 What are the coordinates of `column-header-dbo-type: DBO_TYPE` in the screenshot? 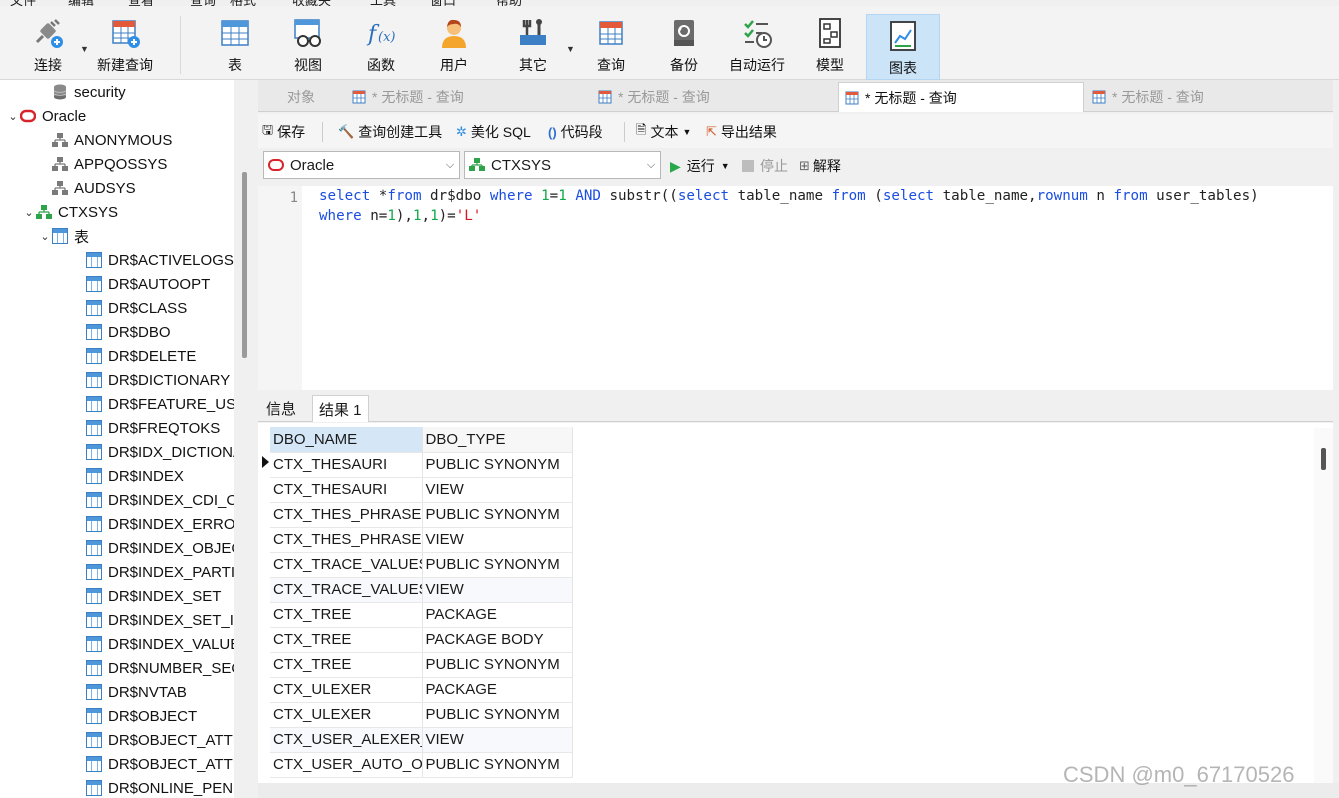 It's located at (497, 440).